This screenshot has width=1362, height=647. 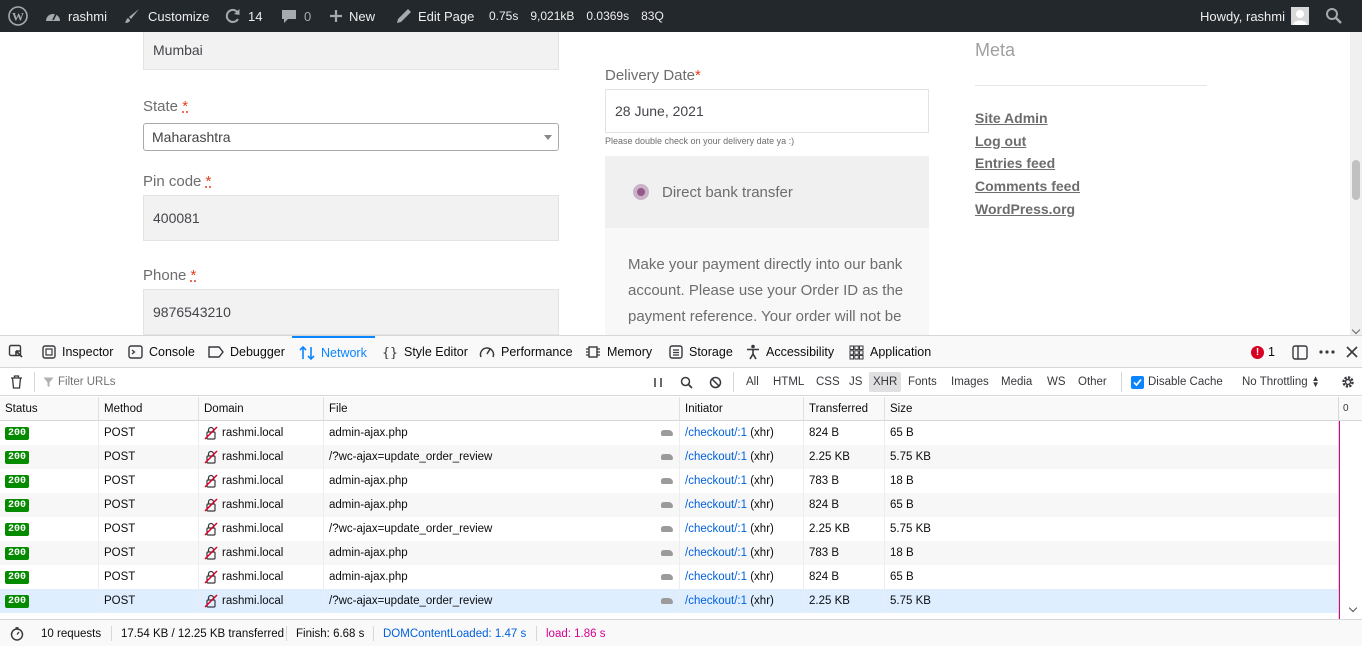 What do you see at coordinates (1027, 163) in the screenshot?
I see `meta-link-entries-feed: Entries feed` at bounding box center [1027, 163].